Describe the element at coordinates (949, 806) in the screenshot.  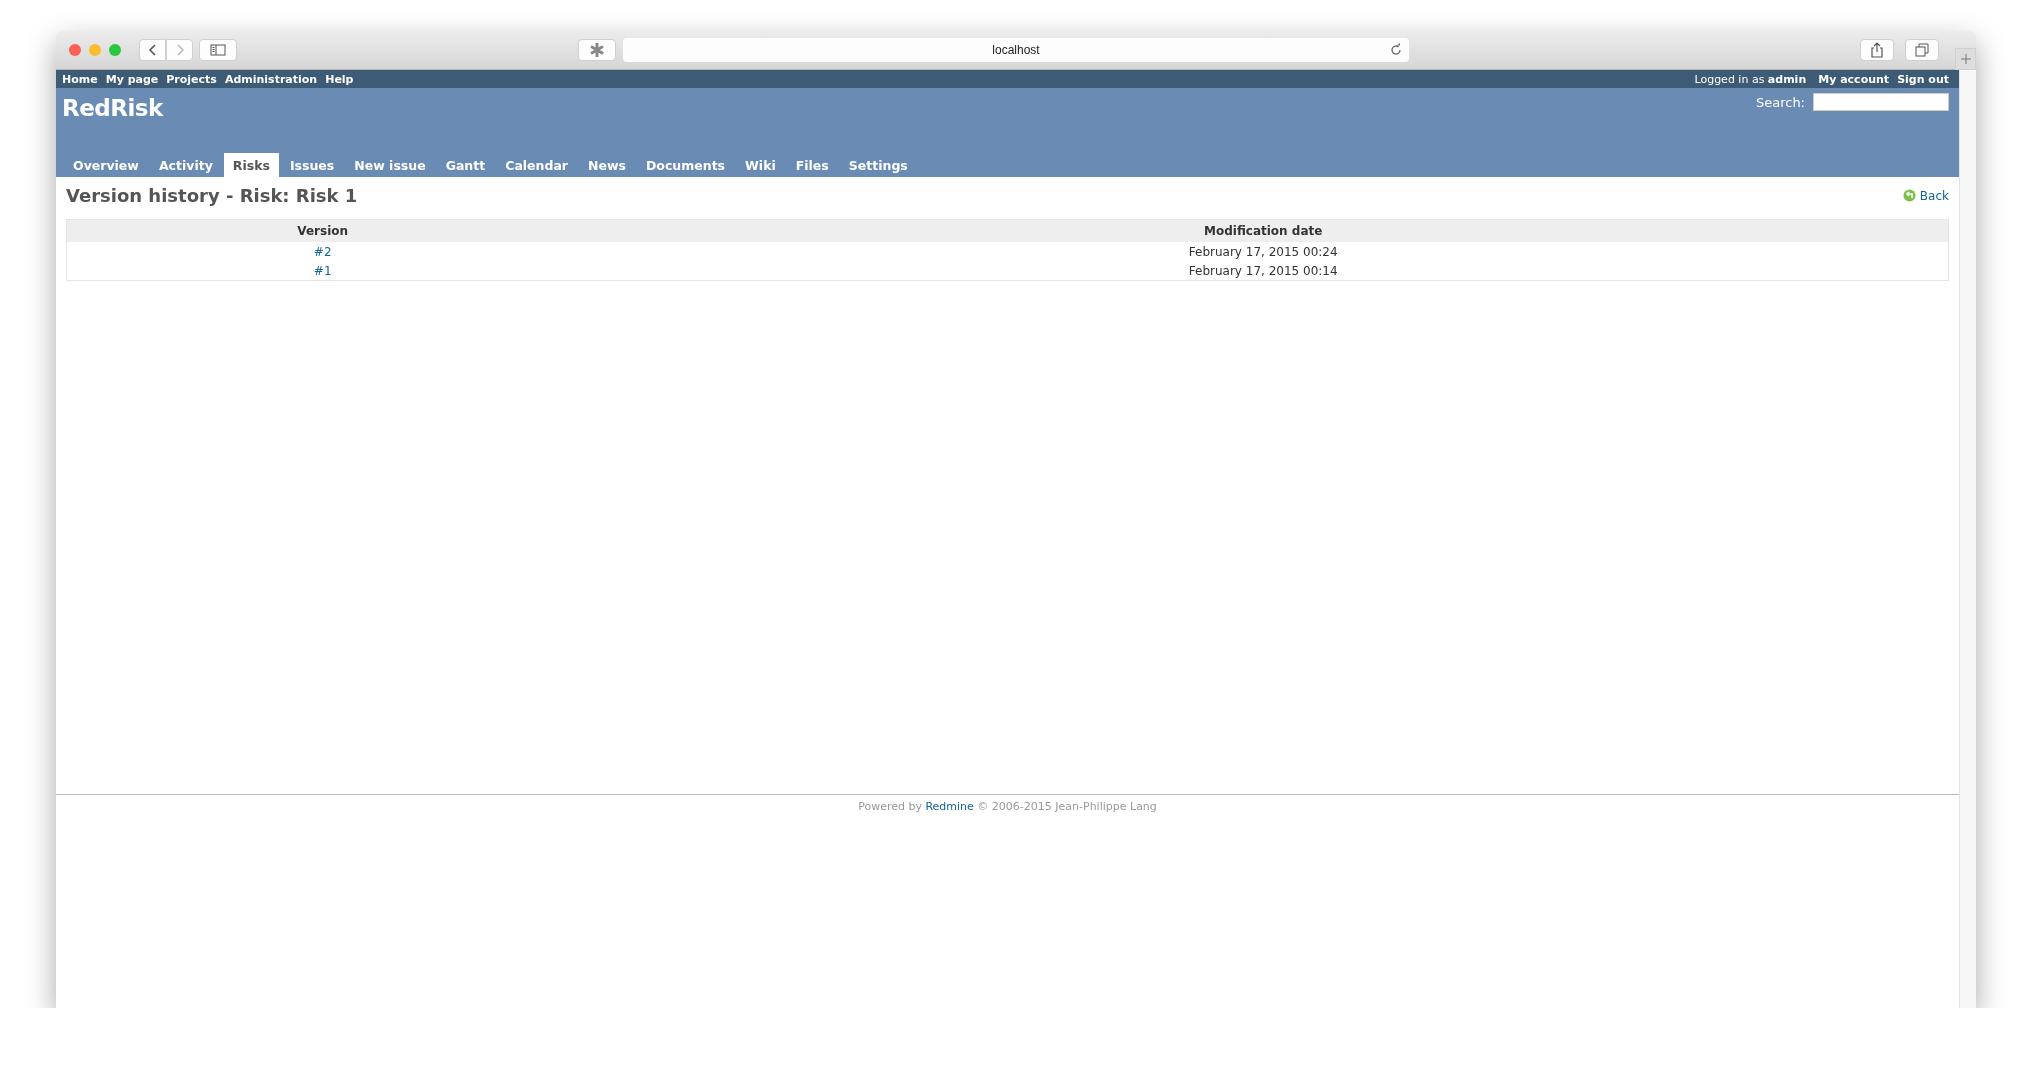
I see `redmine-link: Redmine` at that location.